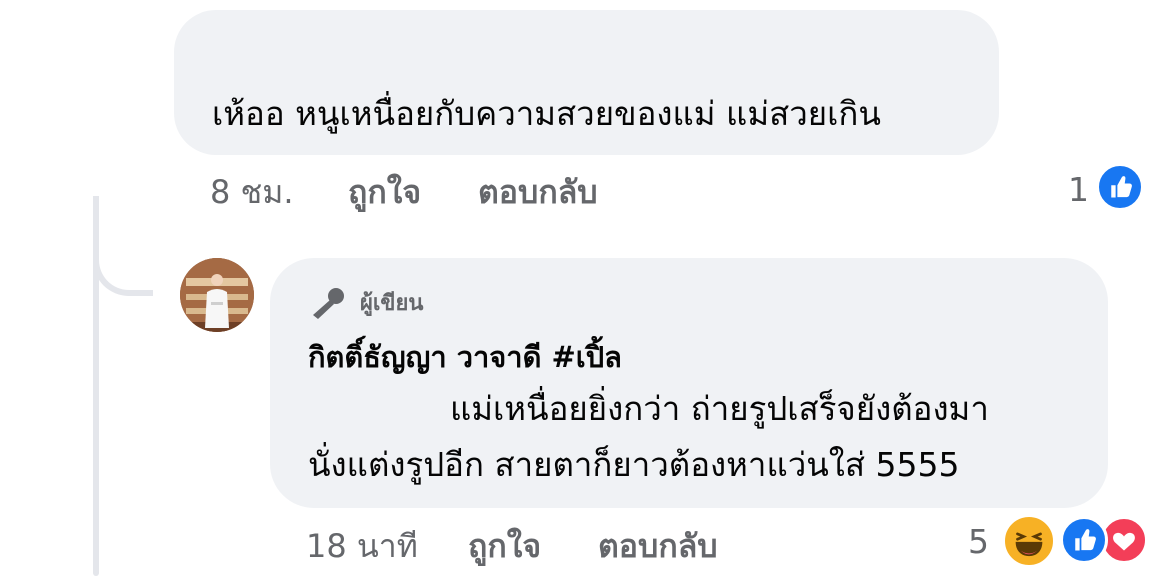 The image size is (1170, 576). I want to click on author-name: กิตติ์ธัญญา วาจาดี #เปิ้ล, so click(465, 357).